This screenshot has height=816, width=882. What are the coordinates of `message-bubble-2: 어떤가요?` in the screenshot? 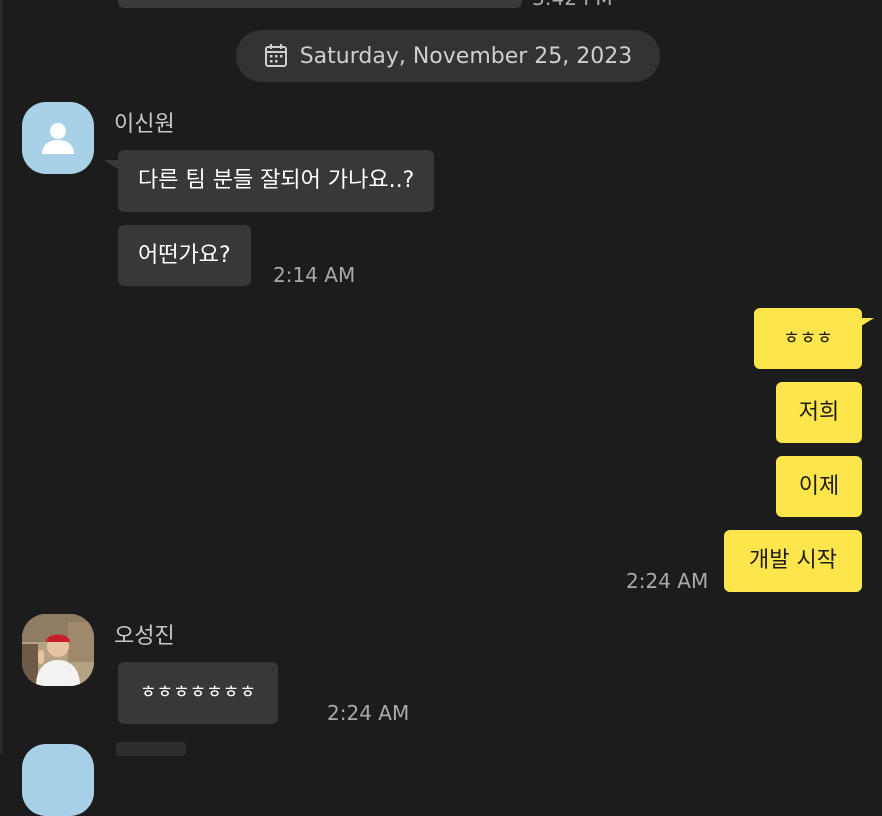 It's located at (184, 255).